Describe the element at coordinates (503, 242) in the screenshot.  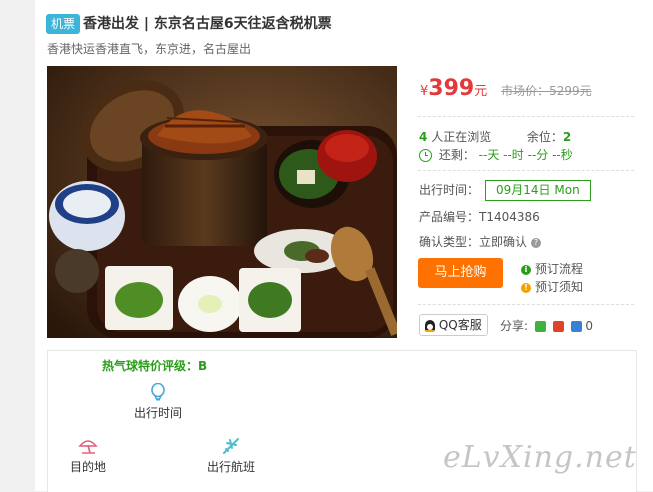
I see `confirm-type: 立即确认` at that location.